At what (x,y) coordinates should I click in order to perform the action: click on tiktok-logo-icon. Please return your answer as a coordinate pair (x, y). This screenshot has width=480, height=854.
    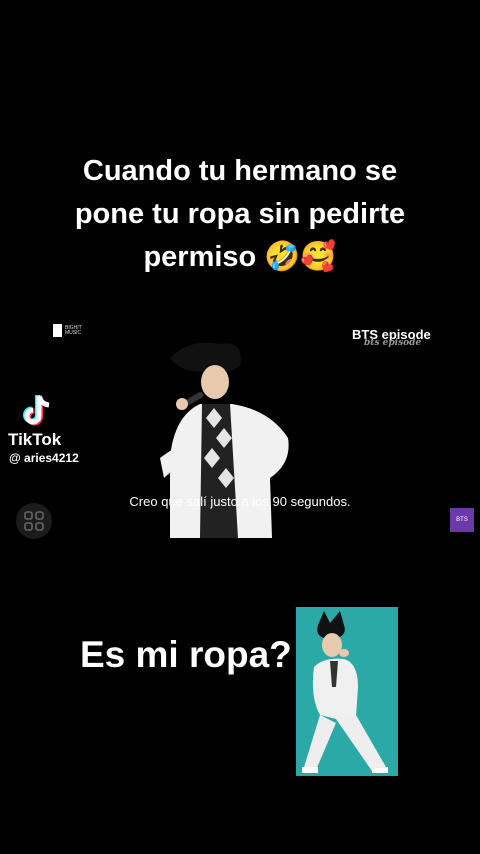
    Looking at the image, I should click on (36, 410).